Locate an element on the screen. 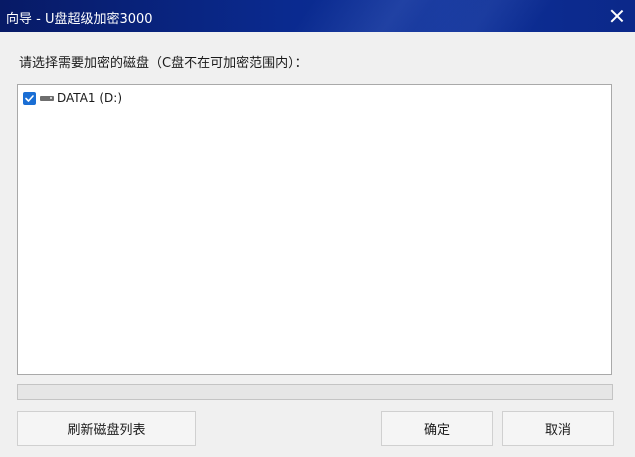 This screenshot has height=457, width=635. checkmark-icon is located at coordinates (29, 98).